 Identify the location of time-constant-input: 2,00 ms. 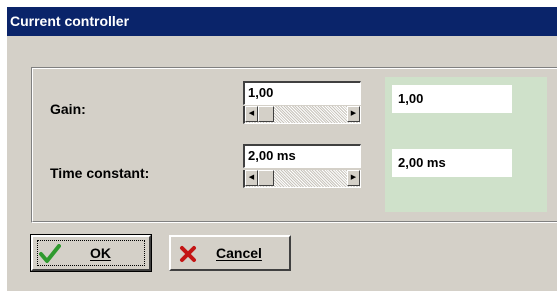
(302, 156).